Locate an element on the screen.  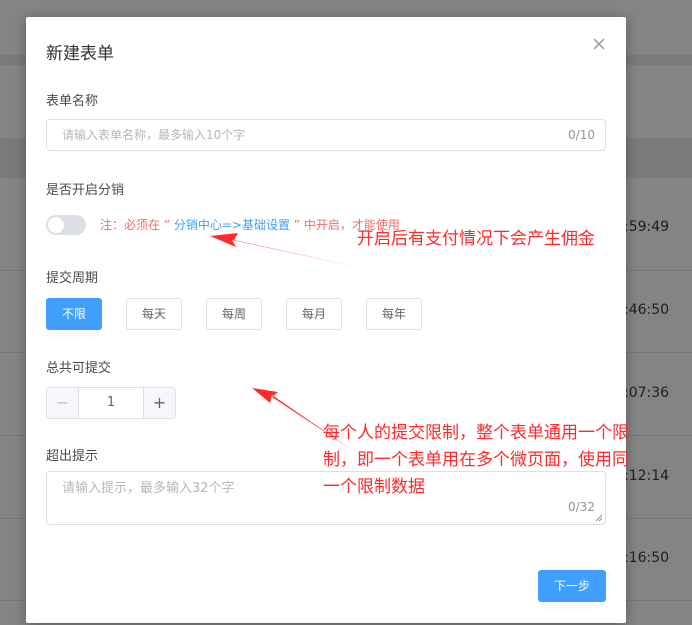
annotation-limit-line: 一个限制数据 is located at coordinates (374, 487).